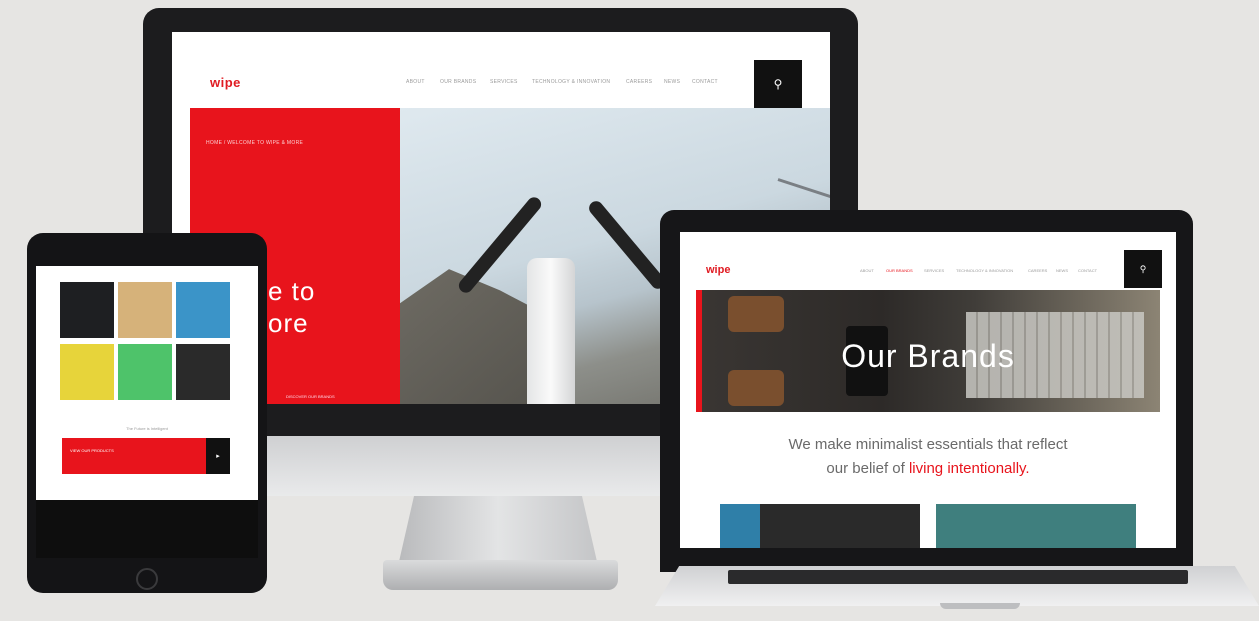 The height and width of the screenshot is (621, 1259). I want to click on arrow-right-icon: ▸, so click(218, 456).